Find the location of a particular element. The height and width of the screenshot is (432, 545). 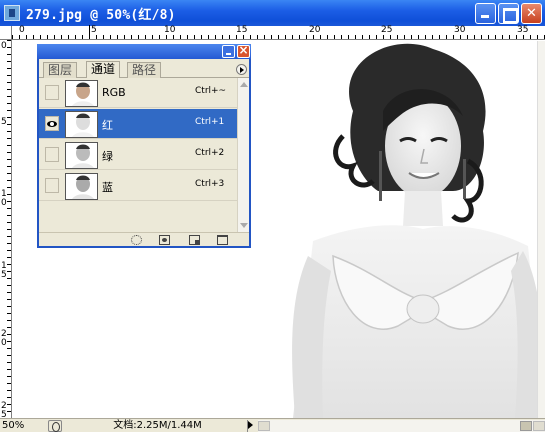

panel-close-button is located at coordinates (243, 50).